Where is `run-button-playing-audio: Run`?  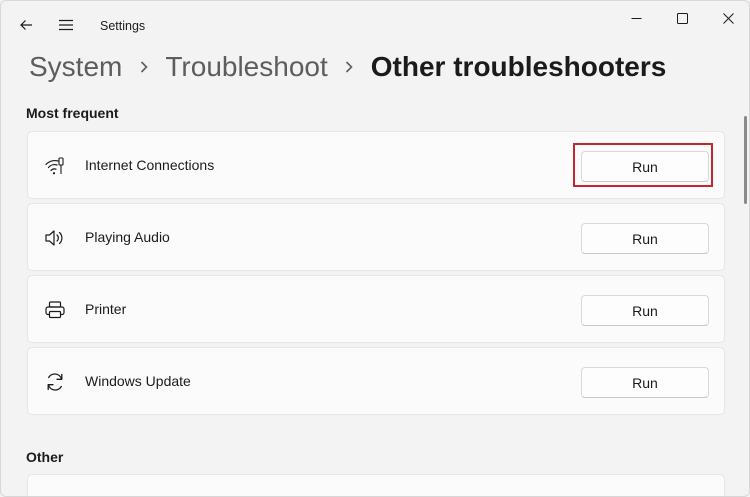 run-button-playing-audio: Run is located at coordinates (645, 238).